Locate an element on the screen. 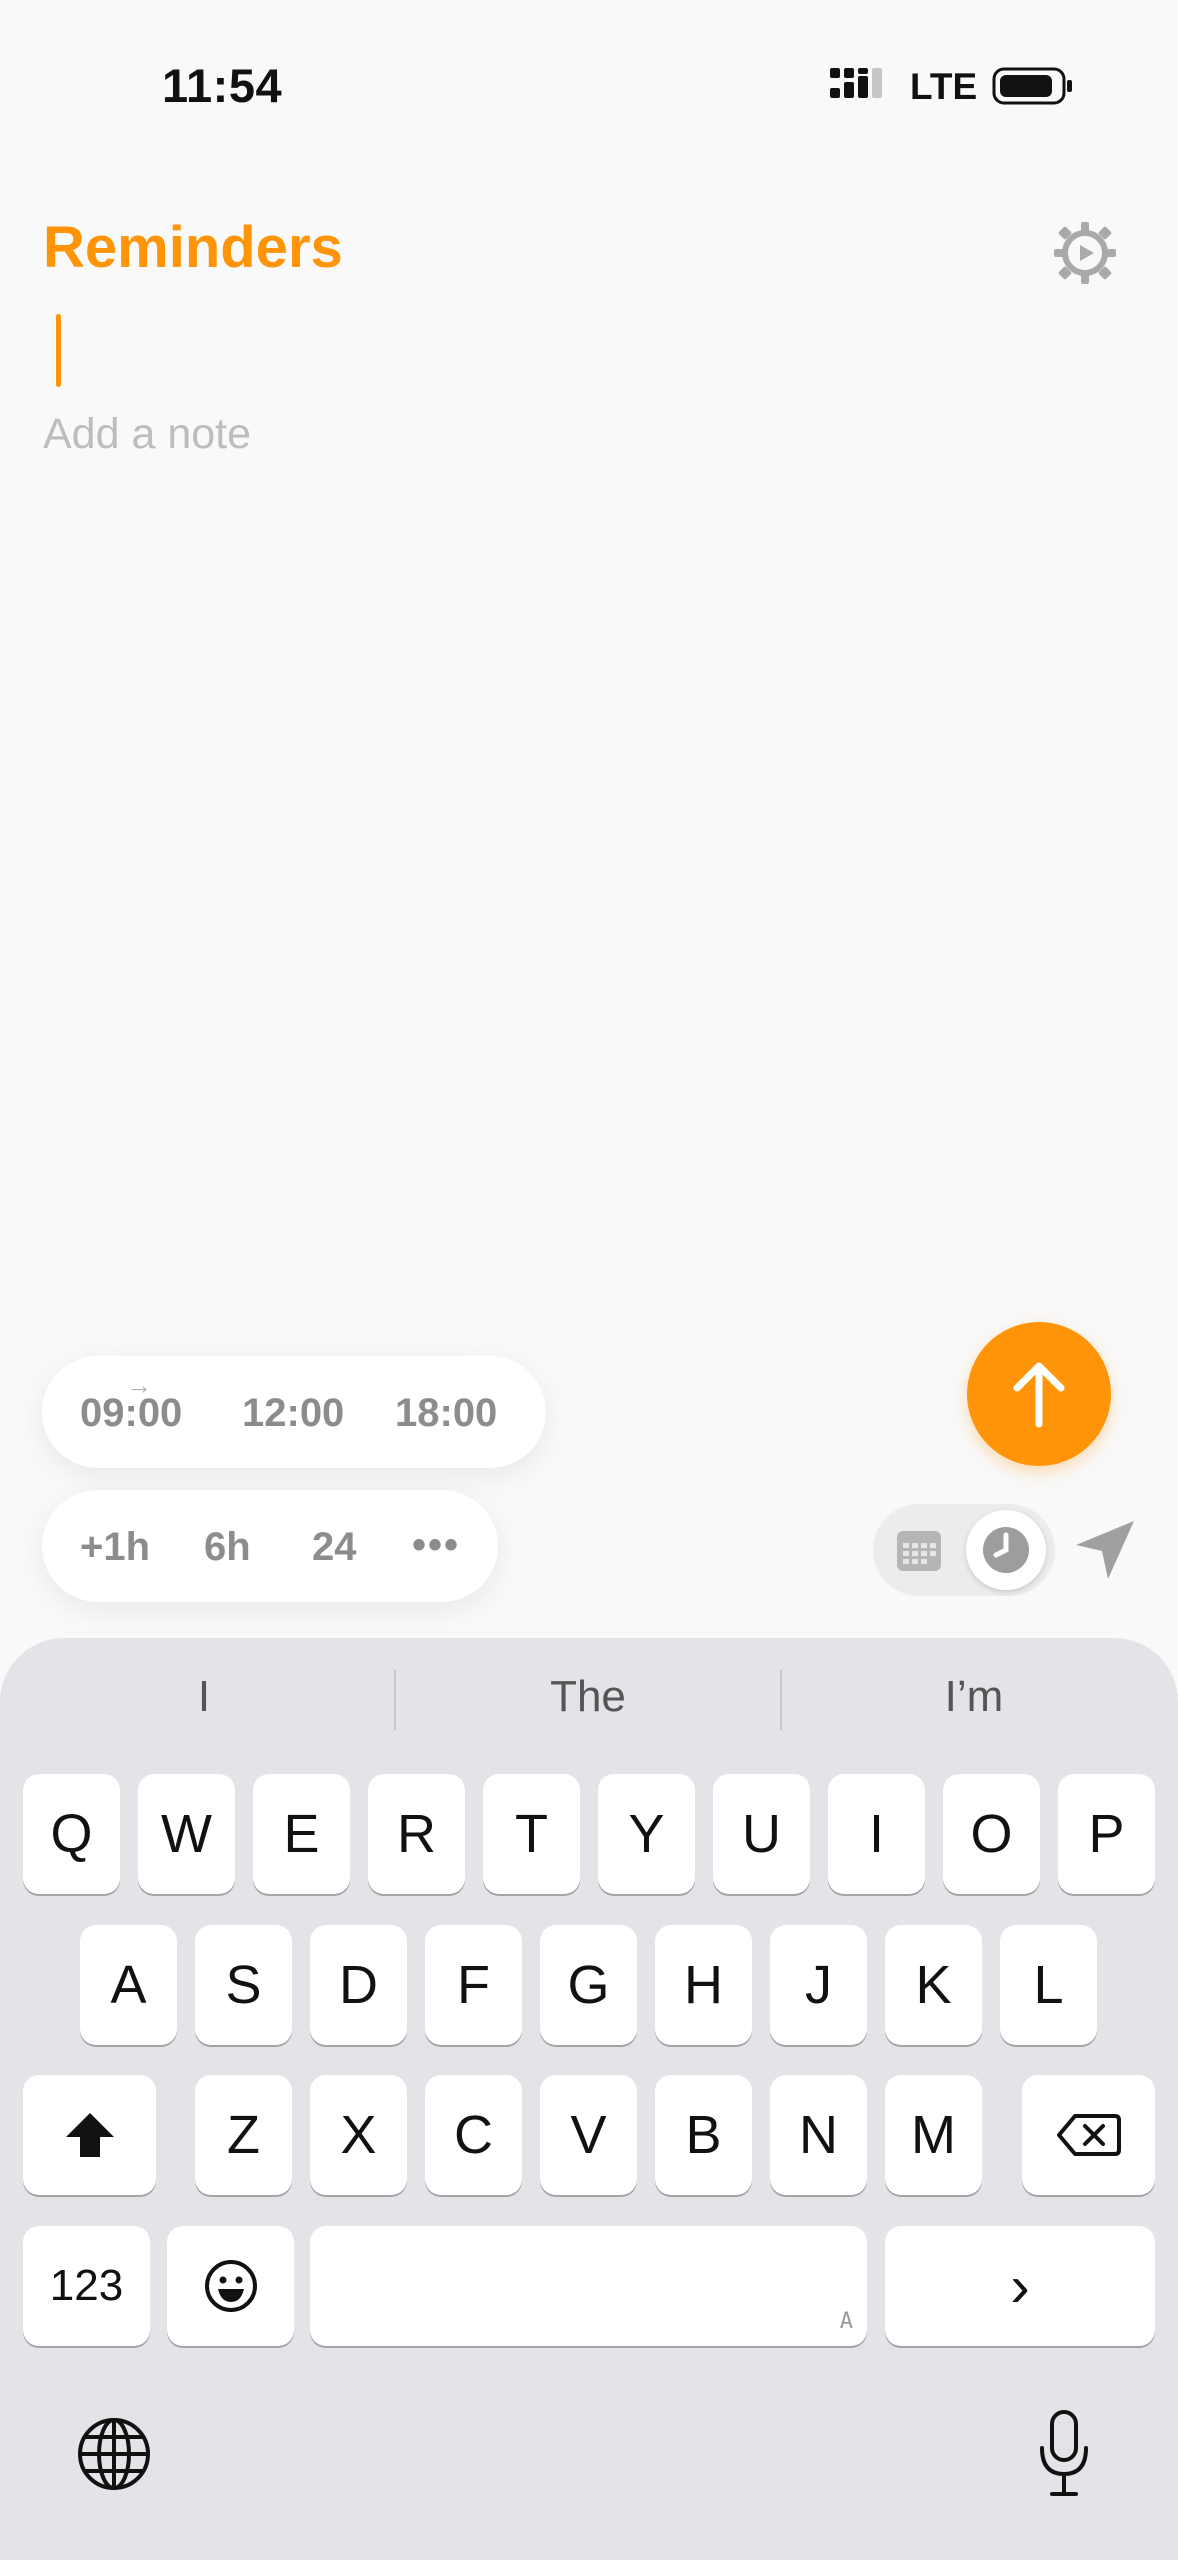 The width and height of the screenshot is (1178, 2560). key-w: W is located at coordinates (186, 1834).